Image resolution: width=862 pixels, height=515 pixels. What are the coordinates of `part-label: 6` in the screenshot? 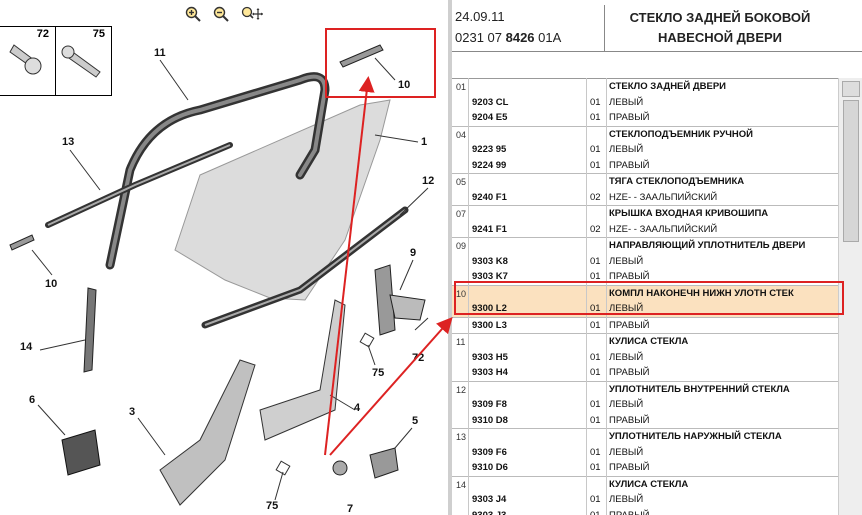 It's located at (32, 400).